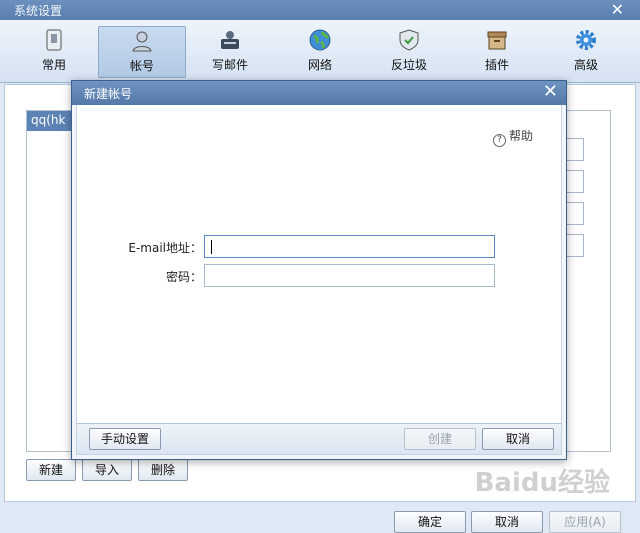 The image size is (640, 533). What do you see at coordinates (349, 275) in the screenshot?
I see `password-field` at bounding box center [349, 275].